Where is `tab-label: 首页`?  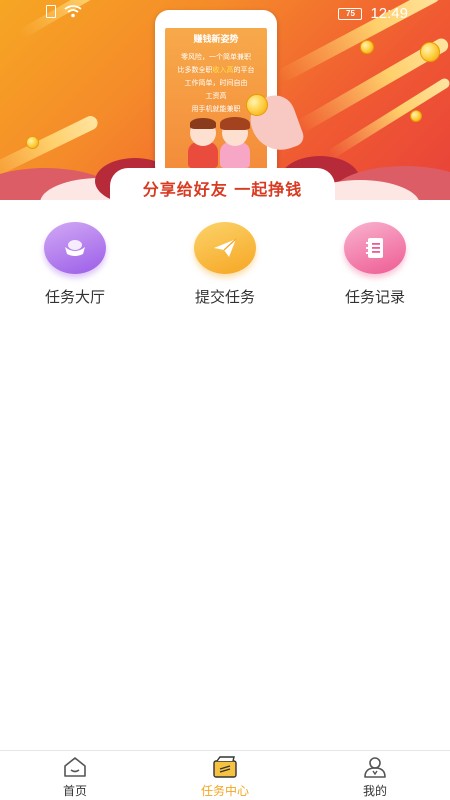 tab-label: 首页 is located at coordinates (74, 791).